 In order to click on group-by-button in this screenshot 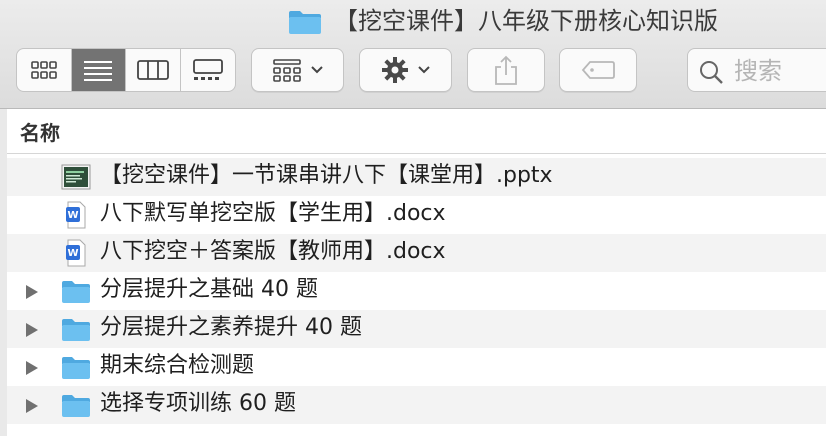, I will do `click(297, 70)`.